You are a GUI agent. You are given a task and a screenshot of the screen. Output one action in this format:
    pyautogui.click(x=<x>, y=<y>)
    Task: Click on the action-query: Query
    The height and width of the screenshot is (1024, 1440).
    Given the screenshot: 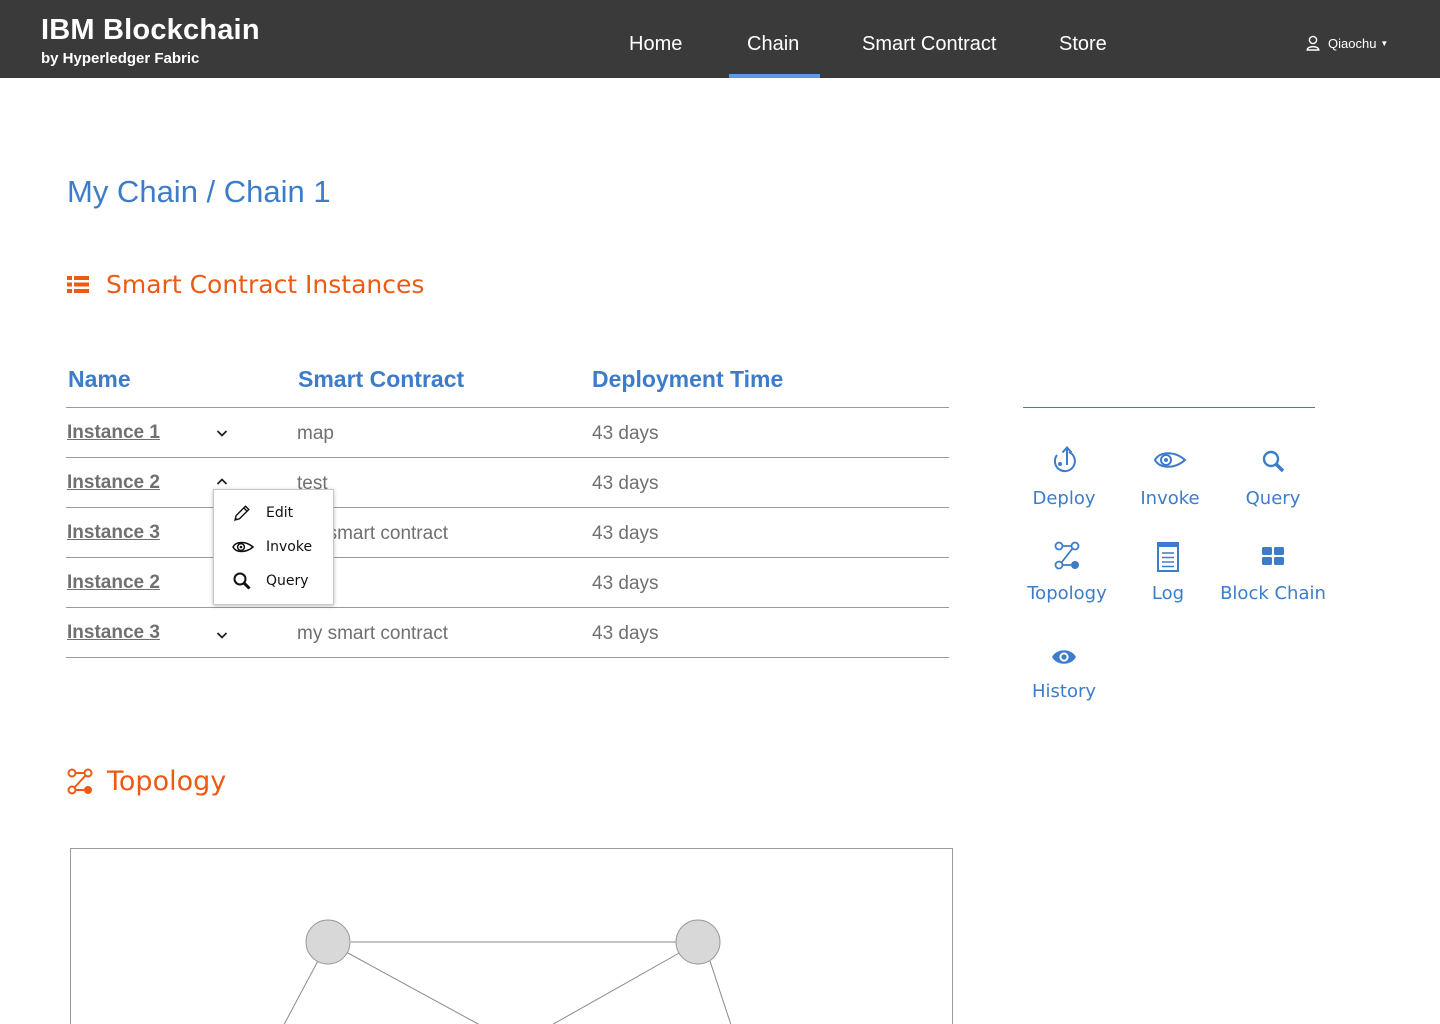 What is the action you would take?
    pyautogui.click(x=1273, y=476)
    